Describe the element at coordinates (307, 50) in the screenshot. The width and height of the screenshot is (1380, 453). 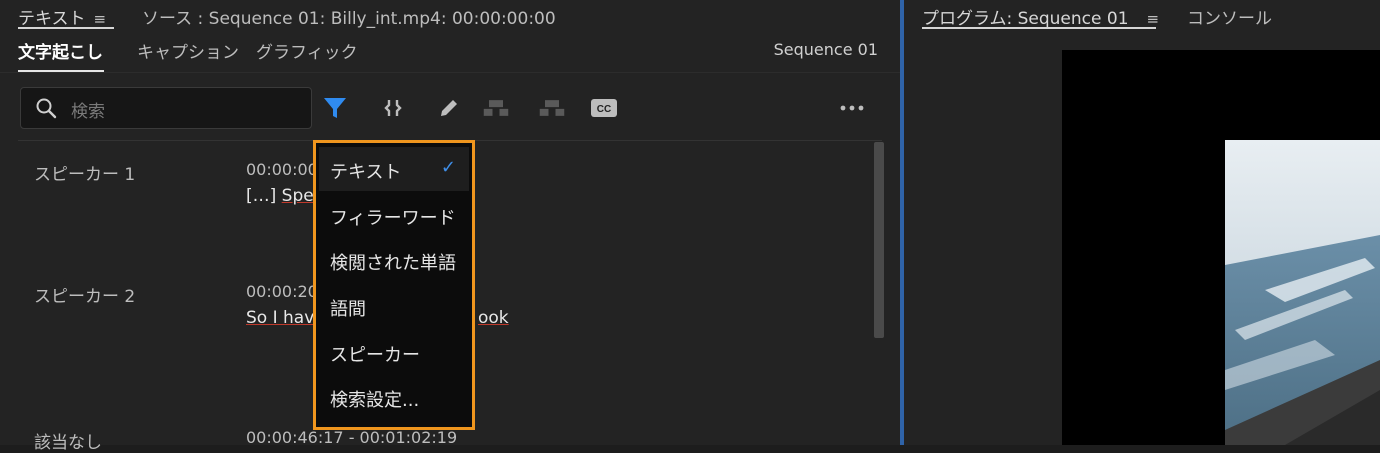
I see `tab-graphics: グラフィック` at that location.